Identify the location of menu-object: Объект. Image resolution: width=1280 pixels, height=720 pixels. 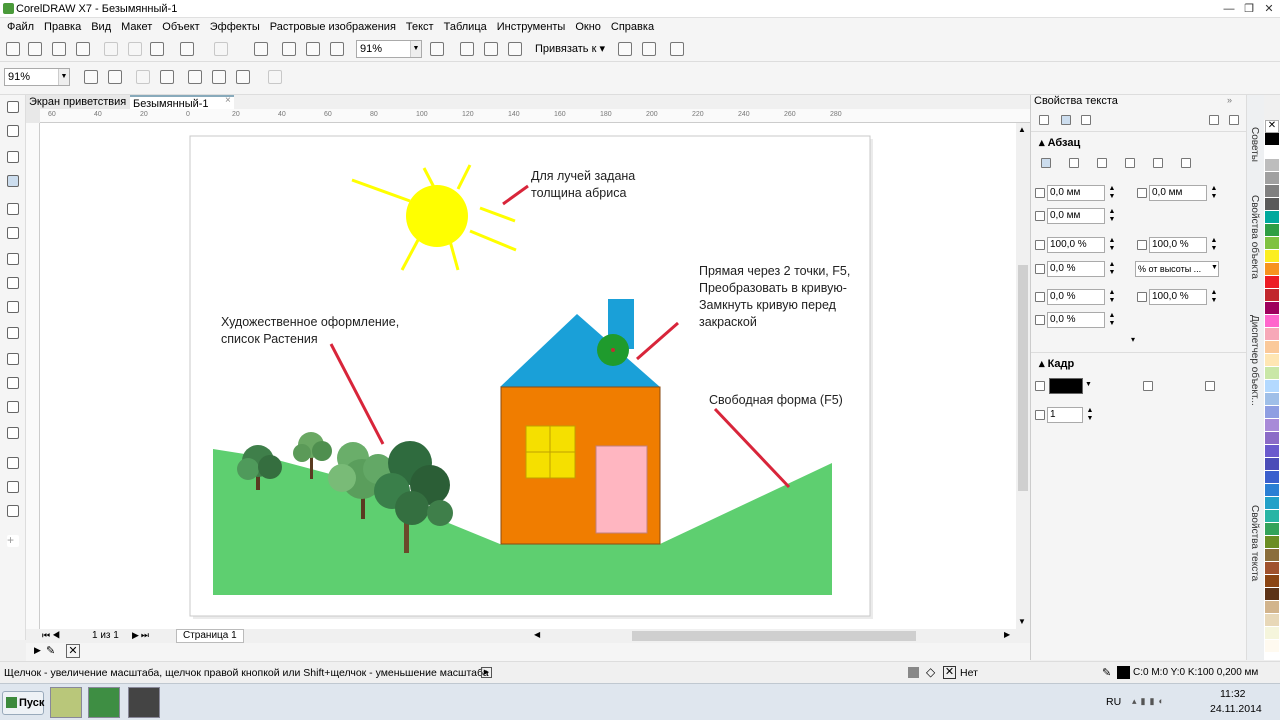
(180, 27).